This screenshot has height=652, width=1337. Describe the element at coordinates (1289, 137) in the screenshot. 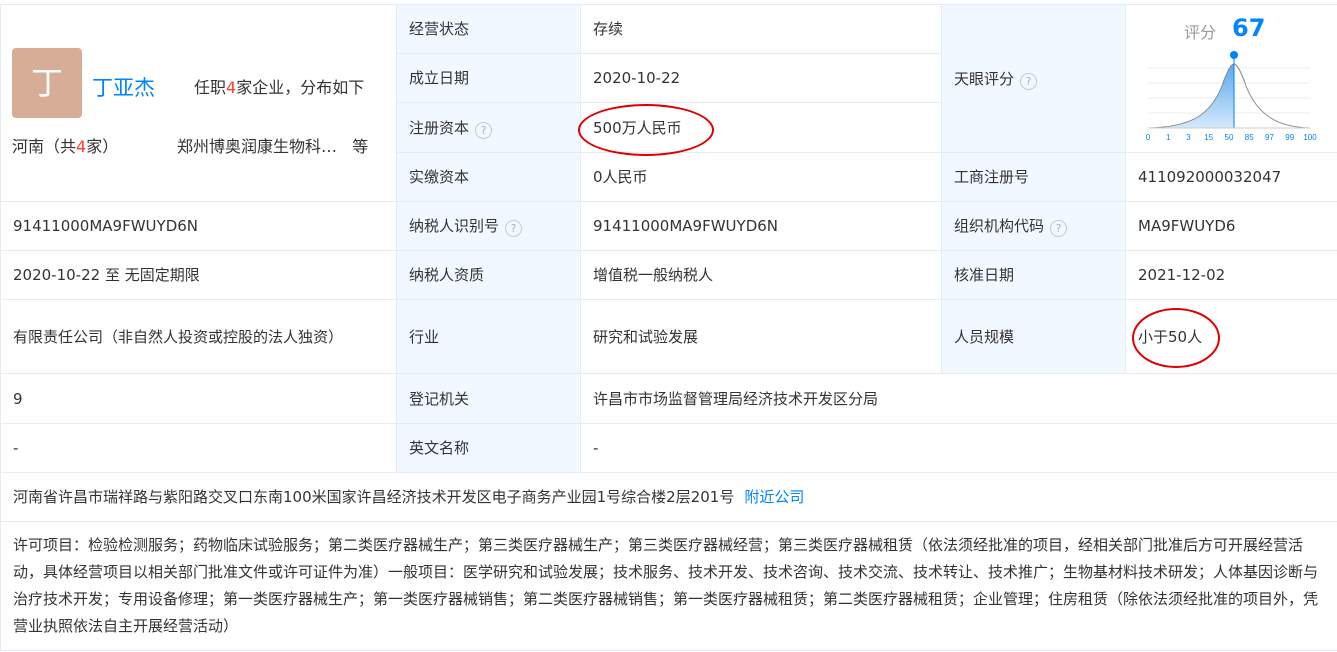

I see `axis-tick-label: 99` at that location.